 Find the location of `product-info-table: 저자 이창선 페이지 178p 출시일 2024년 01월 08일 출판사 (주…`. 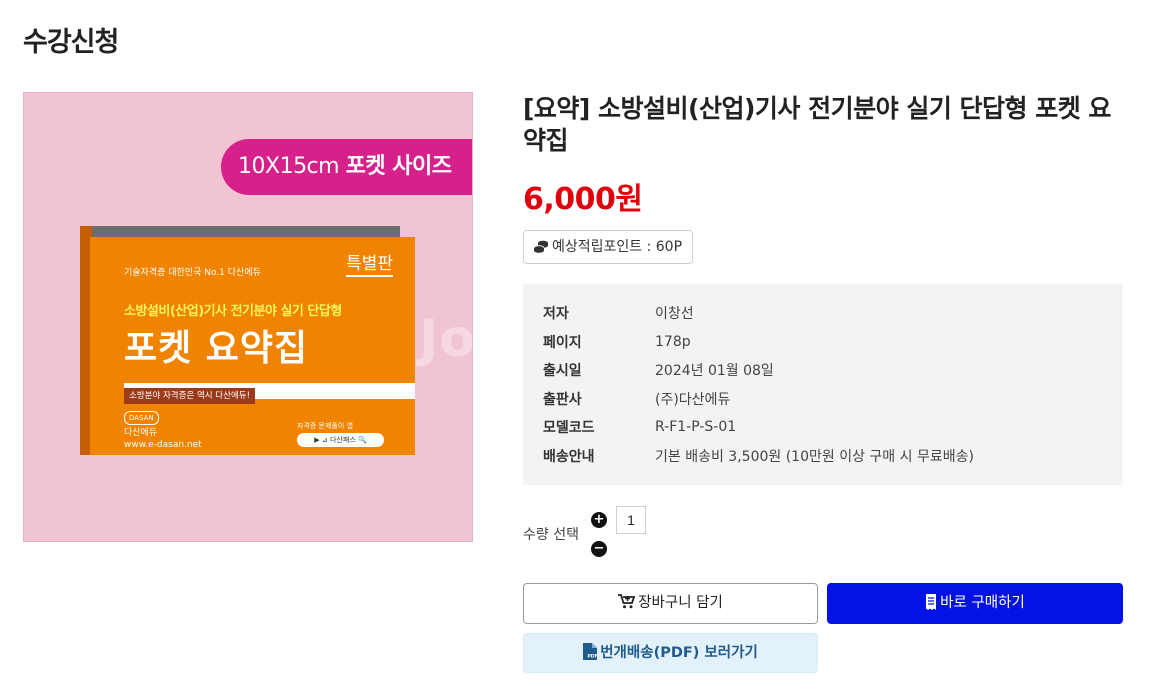

product-info-table: 저자 이창선 페이지 178p 출시일 2024년 01월 08일 출판사 (주… is located at coordinates (823, 384).